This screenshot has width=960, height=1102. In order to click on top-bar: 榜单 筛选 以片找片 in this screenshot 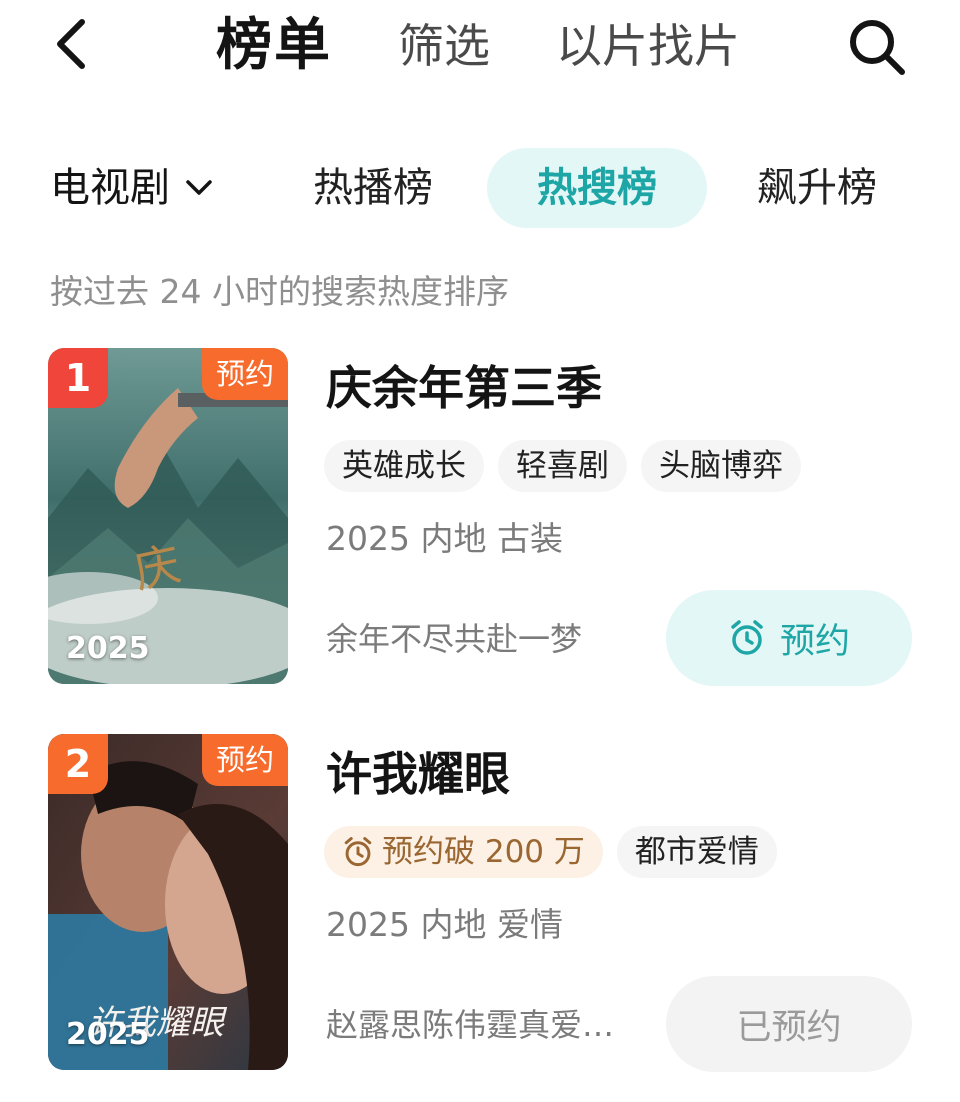, I will do `click(480, 50)`.